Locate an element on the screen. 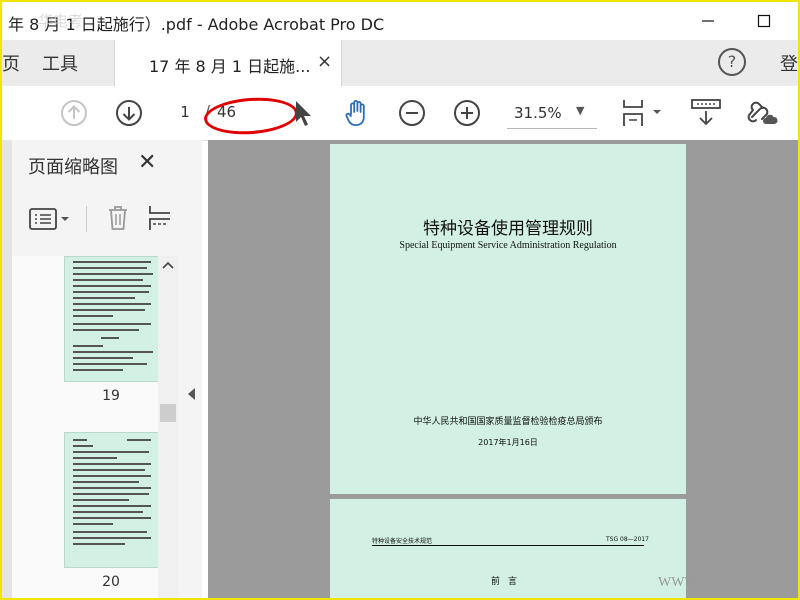 The image size is (800, 600). trash-icon is located at coordinates (118, 218).